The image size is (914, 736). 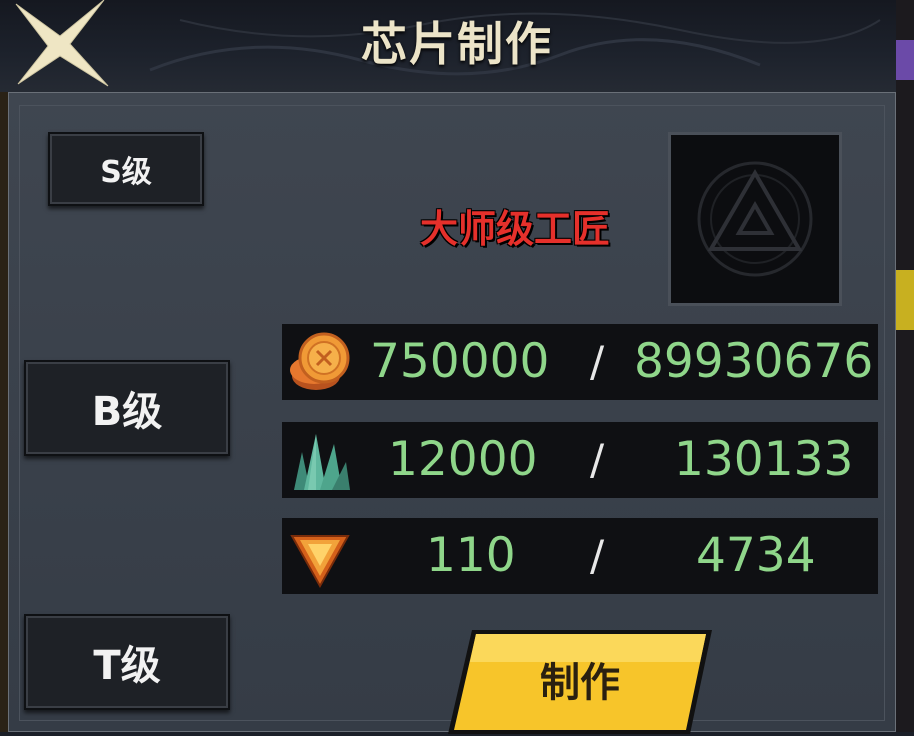 I want to click on tier-s-label: S级, so click(x=126, y=172).